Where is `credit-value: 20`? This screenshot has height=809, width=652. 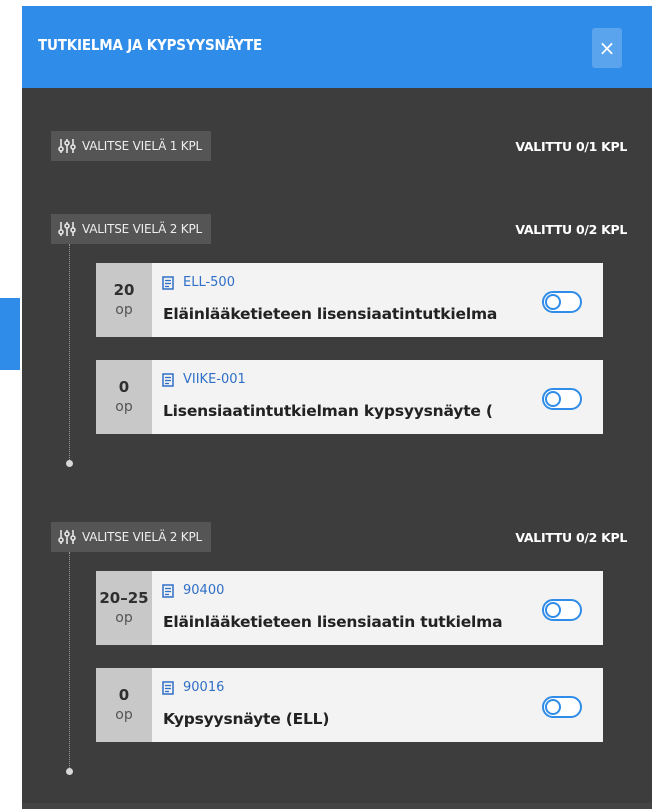 credit-value: 20 is located at coordinates (124, 290).